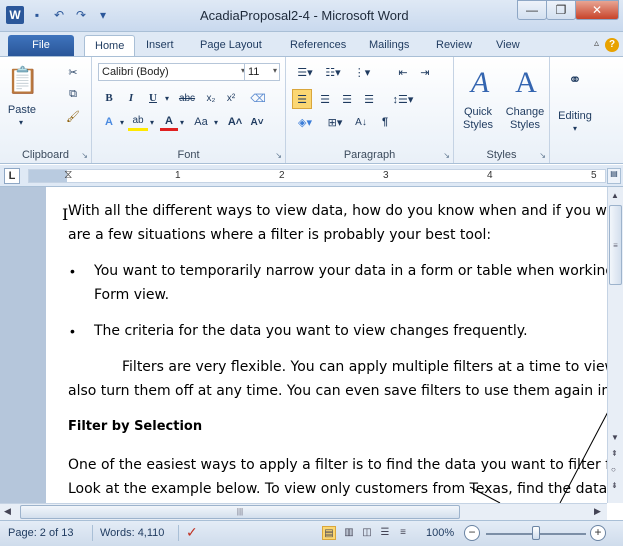  What do you see at coordinates (305, 122) in the screenshot?
I see `shading-icon: ◈▾` at bounding box center [305, 122].